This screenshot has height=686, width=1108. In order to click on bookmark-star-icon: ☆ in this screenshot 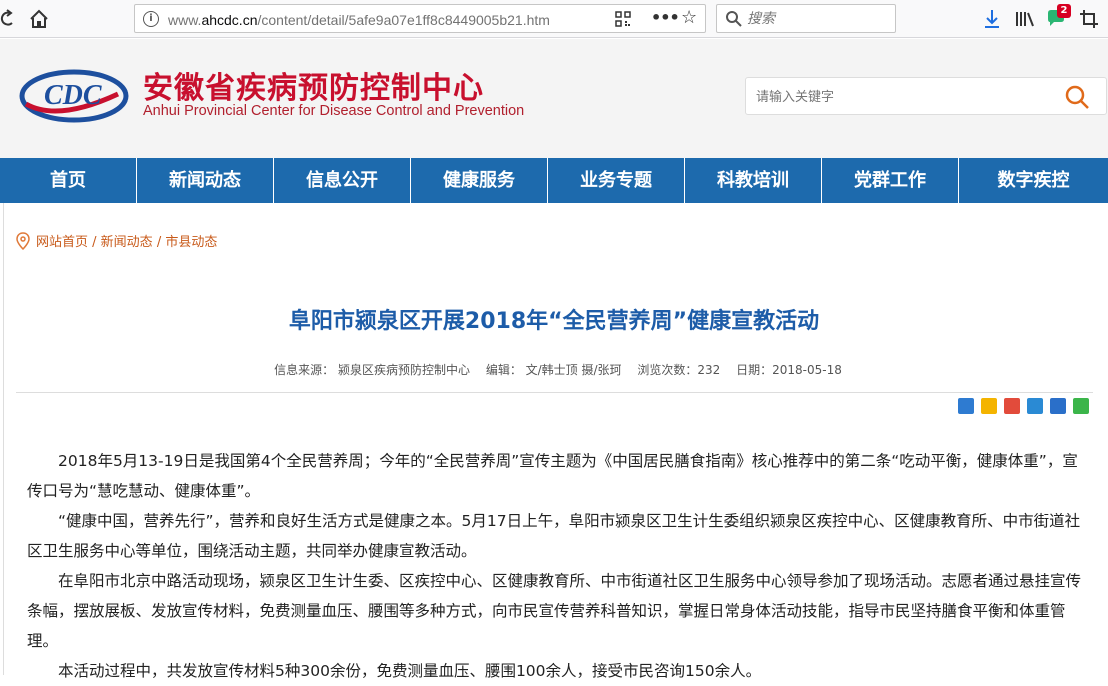, I will do `click(691, 18)`.